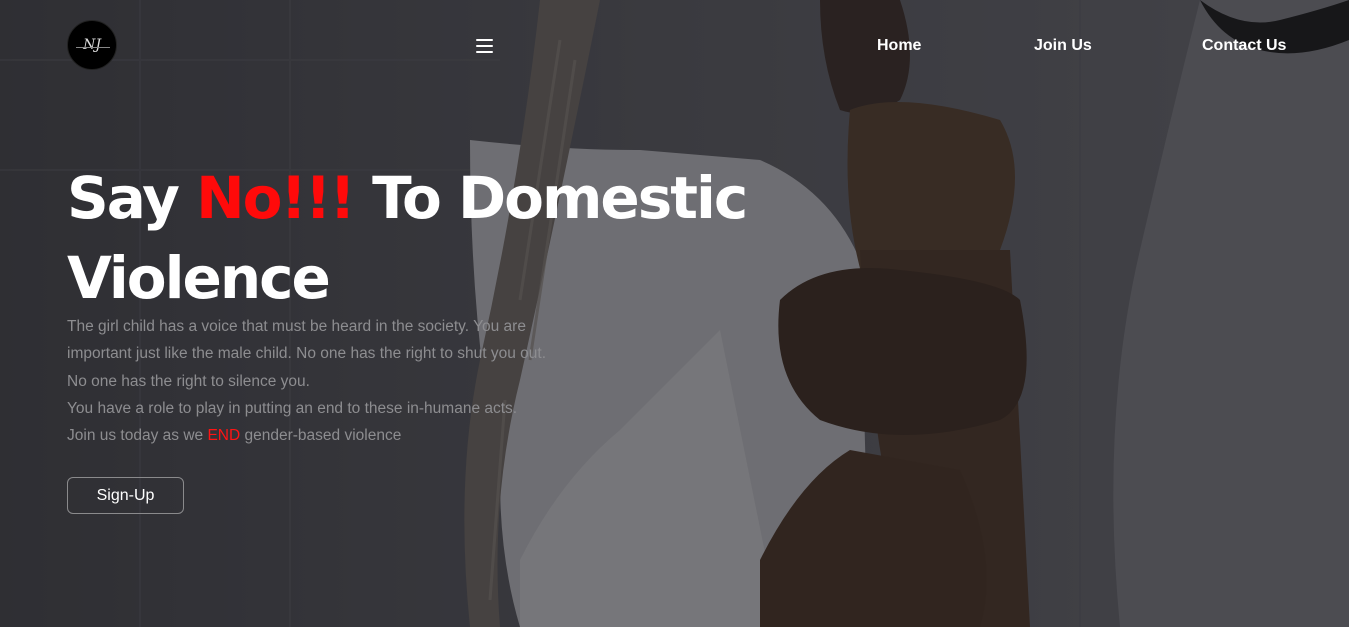  Describe the element at coordinates (188, 381) in the screenshot. I see `description-line: No one has the right to silence you.` at that location.